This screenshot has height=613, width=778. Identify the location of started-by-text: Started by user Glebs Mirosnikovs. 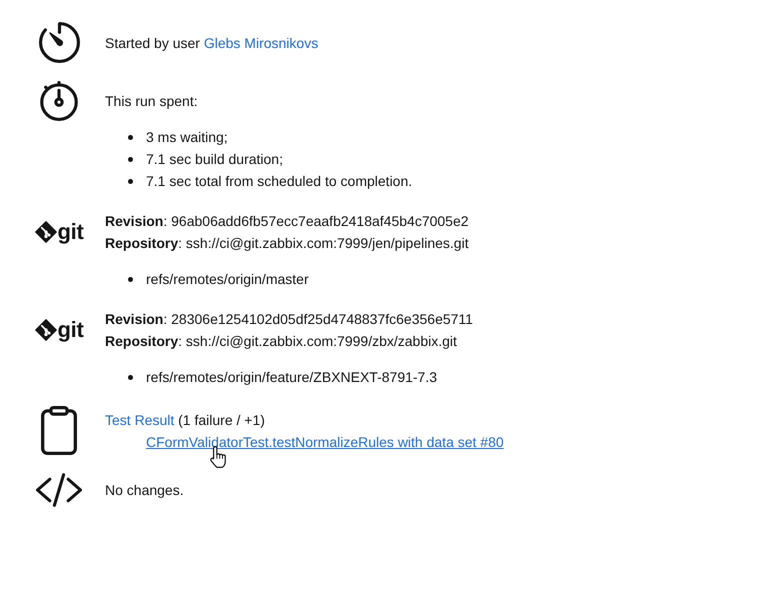
(211, 43).